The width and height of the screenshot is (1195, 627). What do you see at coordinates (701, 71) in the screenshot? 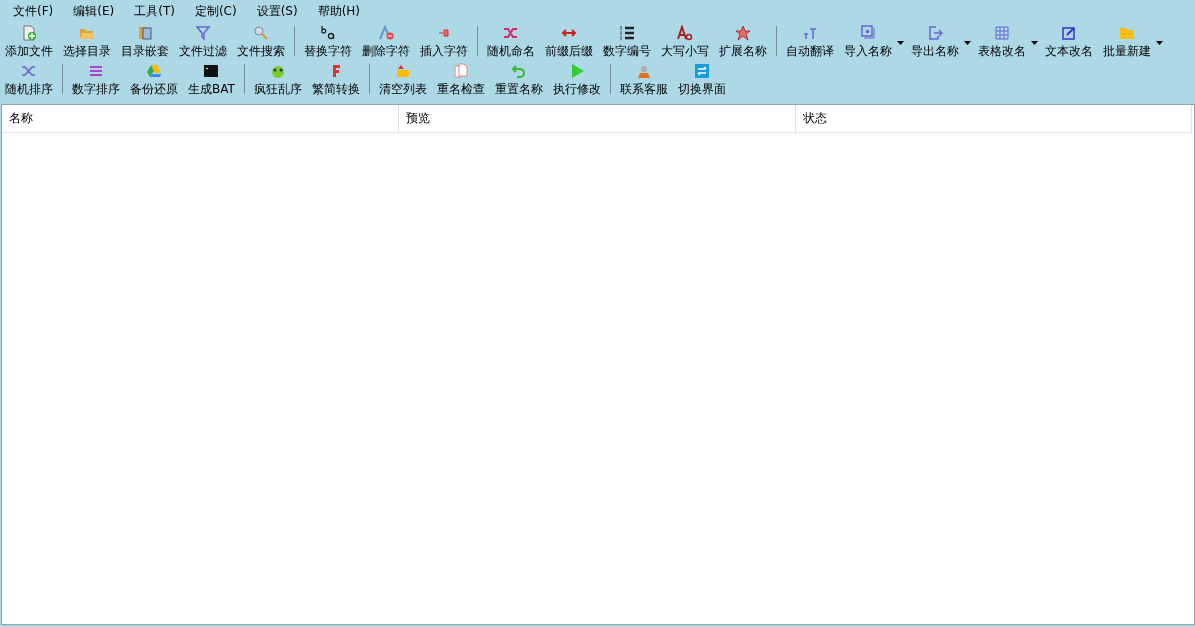
I see `swap-icon` at bounding box center [701, 71].